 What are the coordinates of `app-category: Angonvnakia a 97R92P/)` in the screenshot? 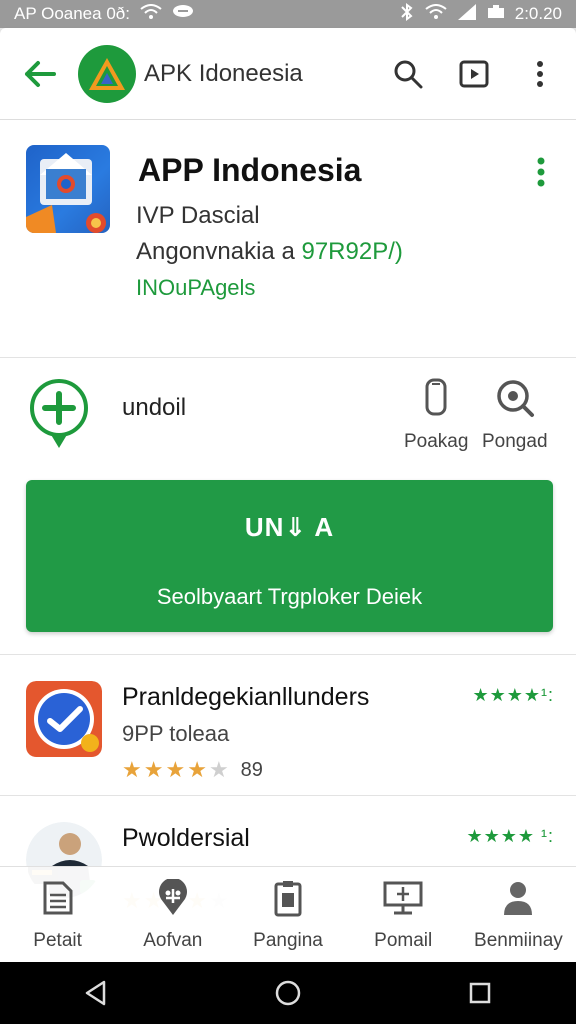 It's located at (269, 252).